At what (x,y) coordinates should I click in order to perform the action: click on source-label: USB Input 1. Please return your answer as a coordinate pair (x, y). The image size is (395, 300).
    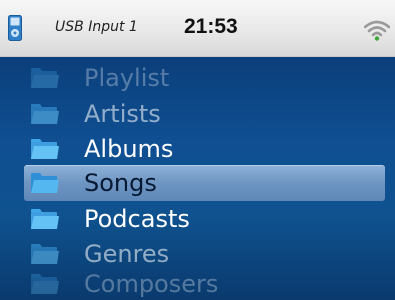
    Looking at the image, I should click on (96, 27).